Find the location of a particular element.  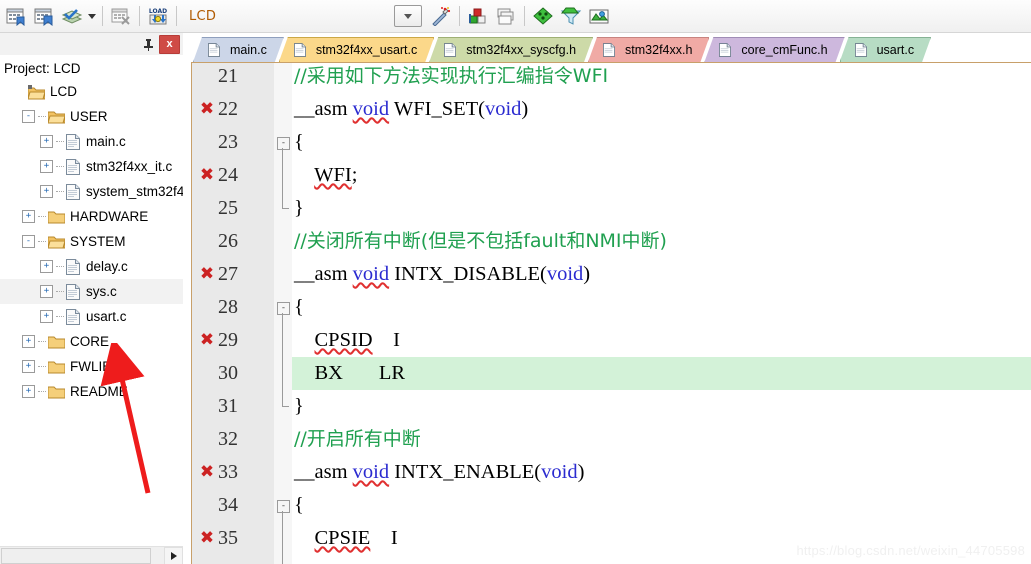

tree-node-system-stm32f4: + system_stm32f4 is located at coordinates (91, 191).